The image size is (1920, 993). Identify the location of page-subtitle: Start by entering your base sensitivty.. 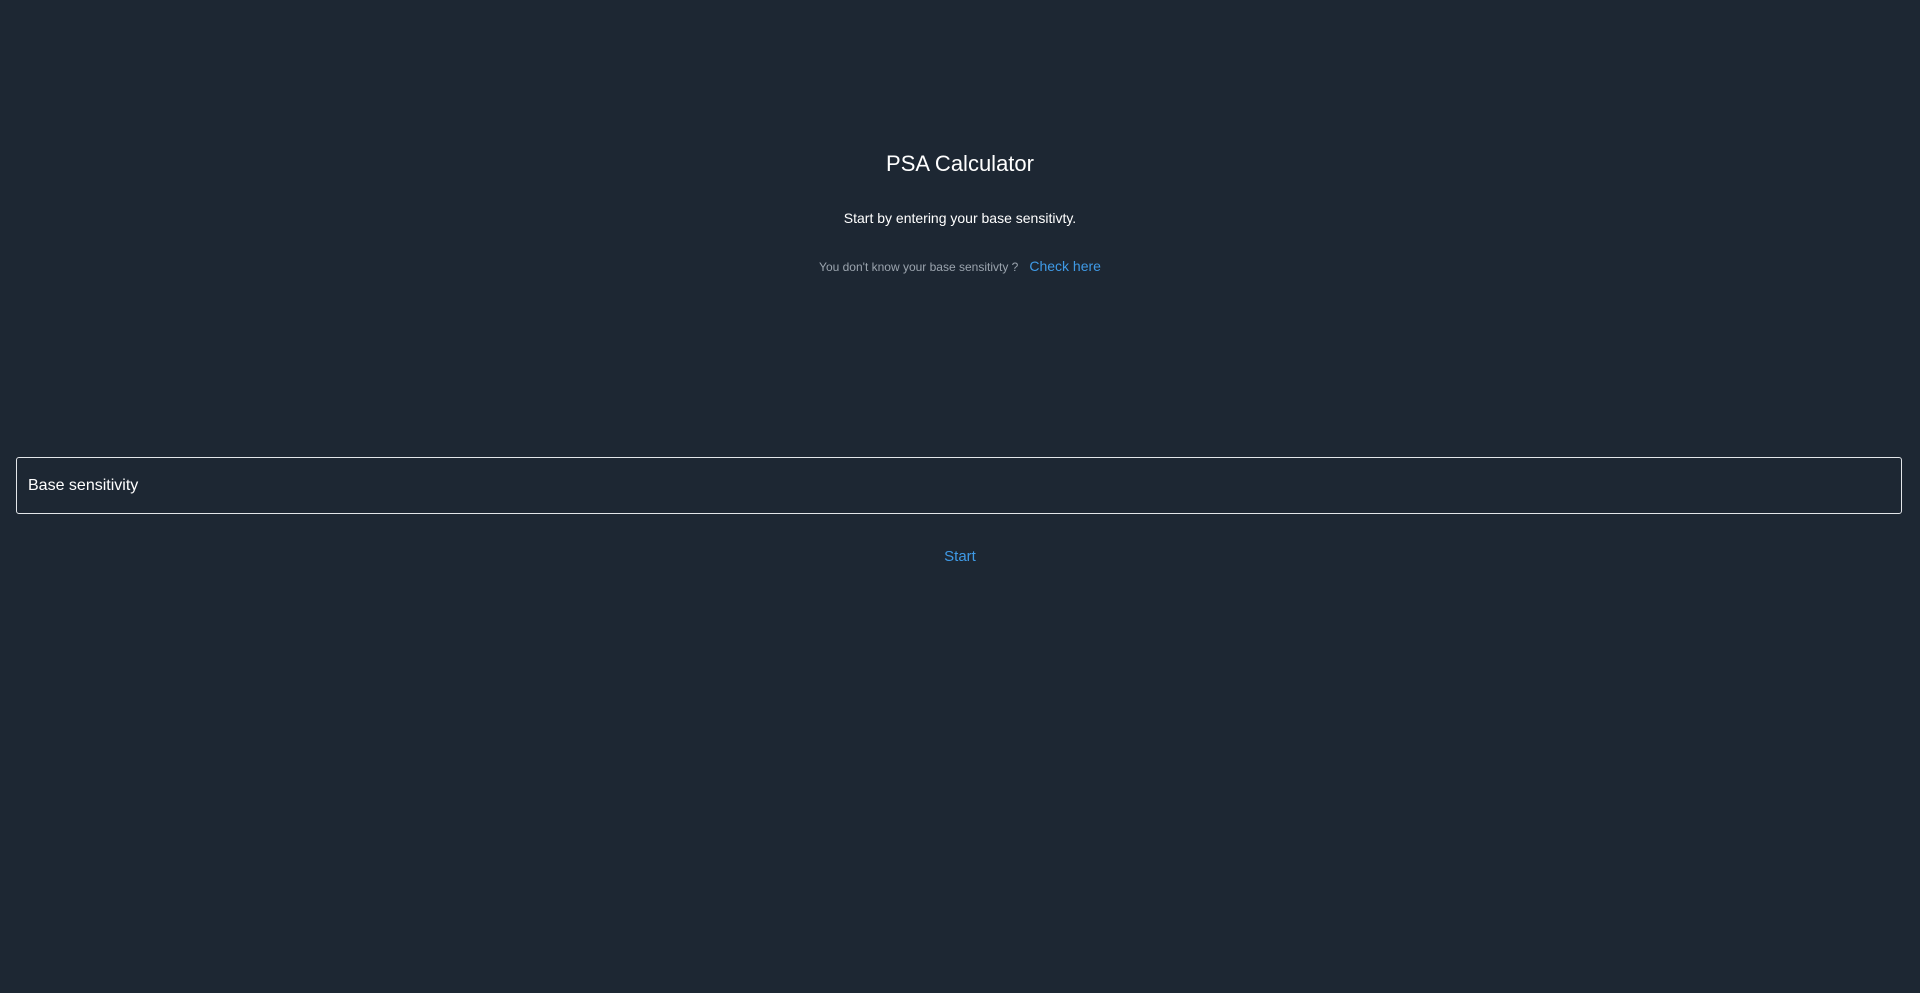
(960, 218).